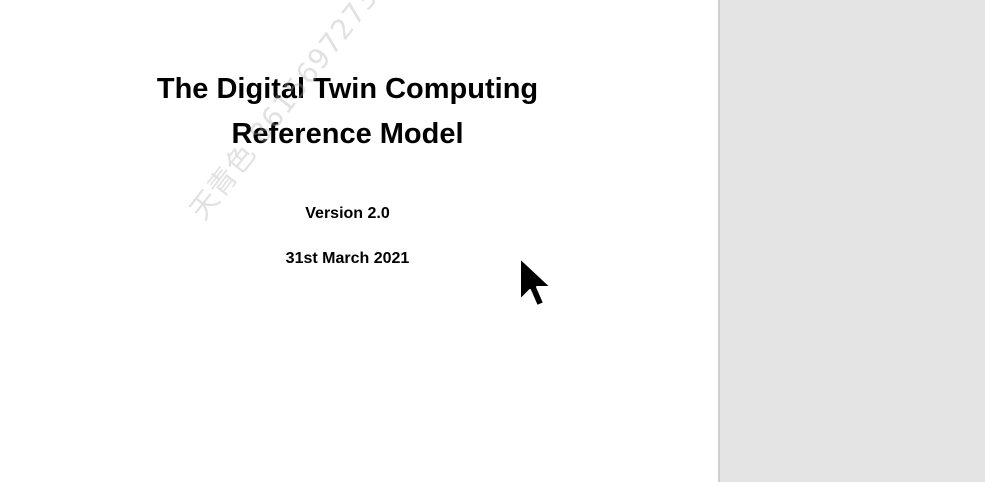 The image size is (985, 482). Describe the element at coordinates (535, 282) in the screenshot. I see `mouse-pointer-icon` at that location.